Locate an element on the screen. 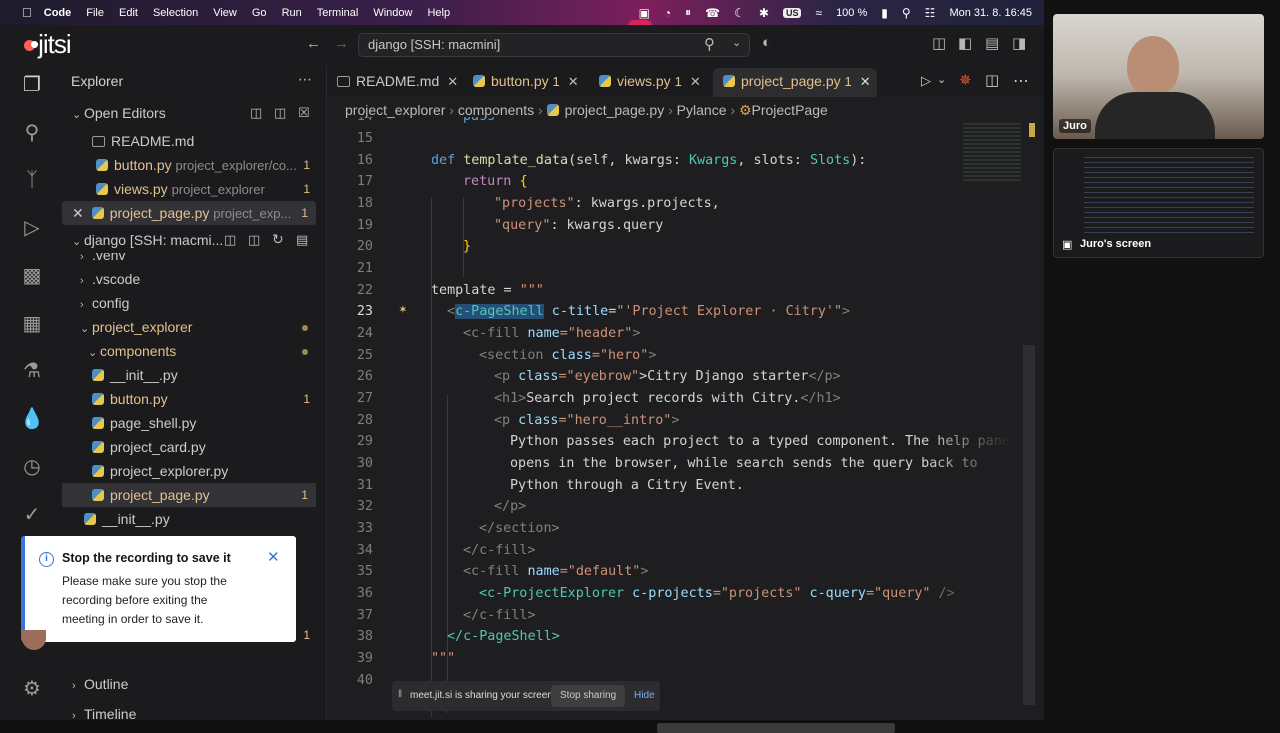 The image size is (1280, 733). open-editor-item: views.py project_explorer 1 is located at coordinates (194, 189).